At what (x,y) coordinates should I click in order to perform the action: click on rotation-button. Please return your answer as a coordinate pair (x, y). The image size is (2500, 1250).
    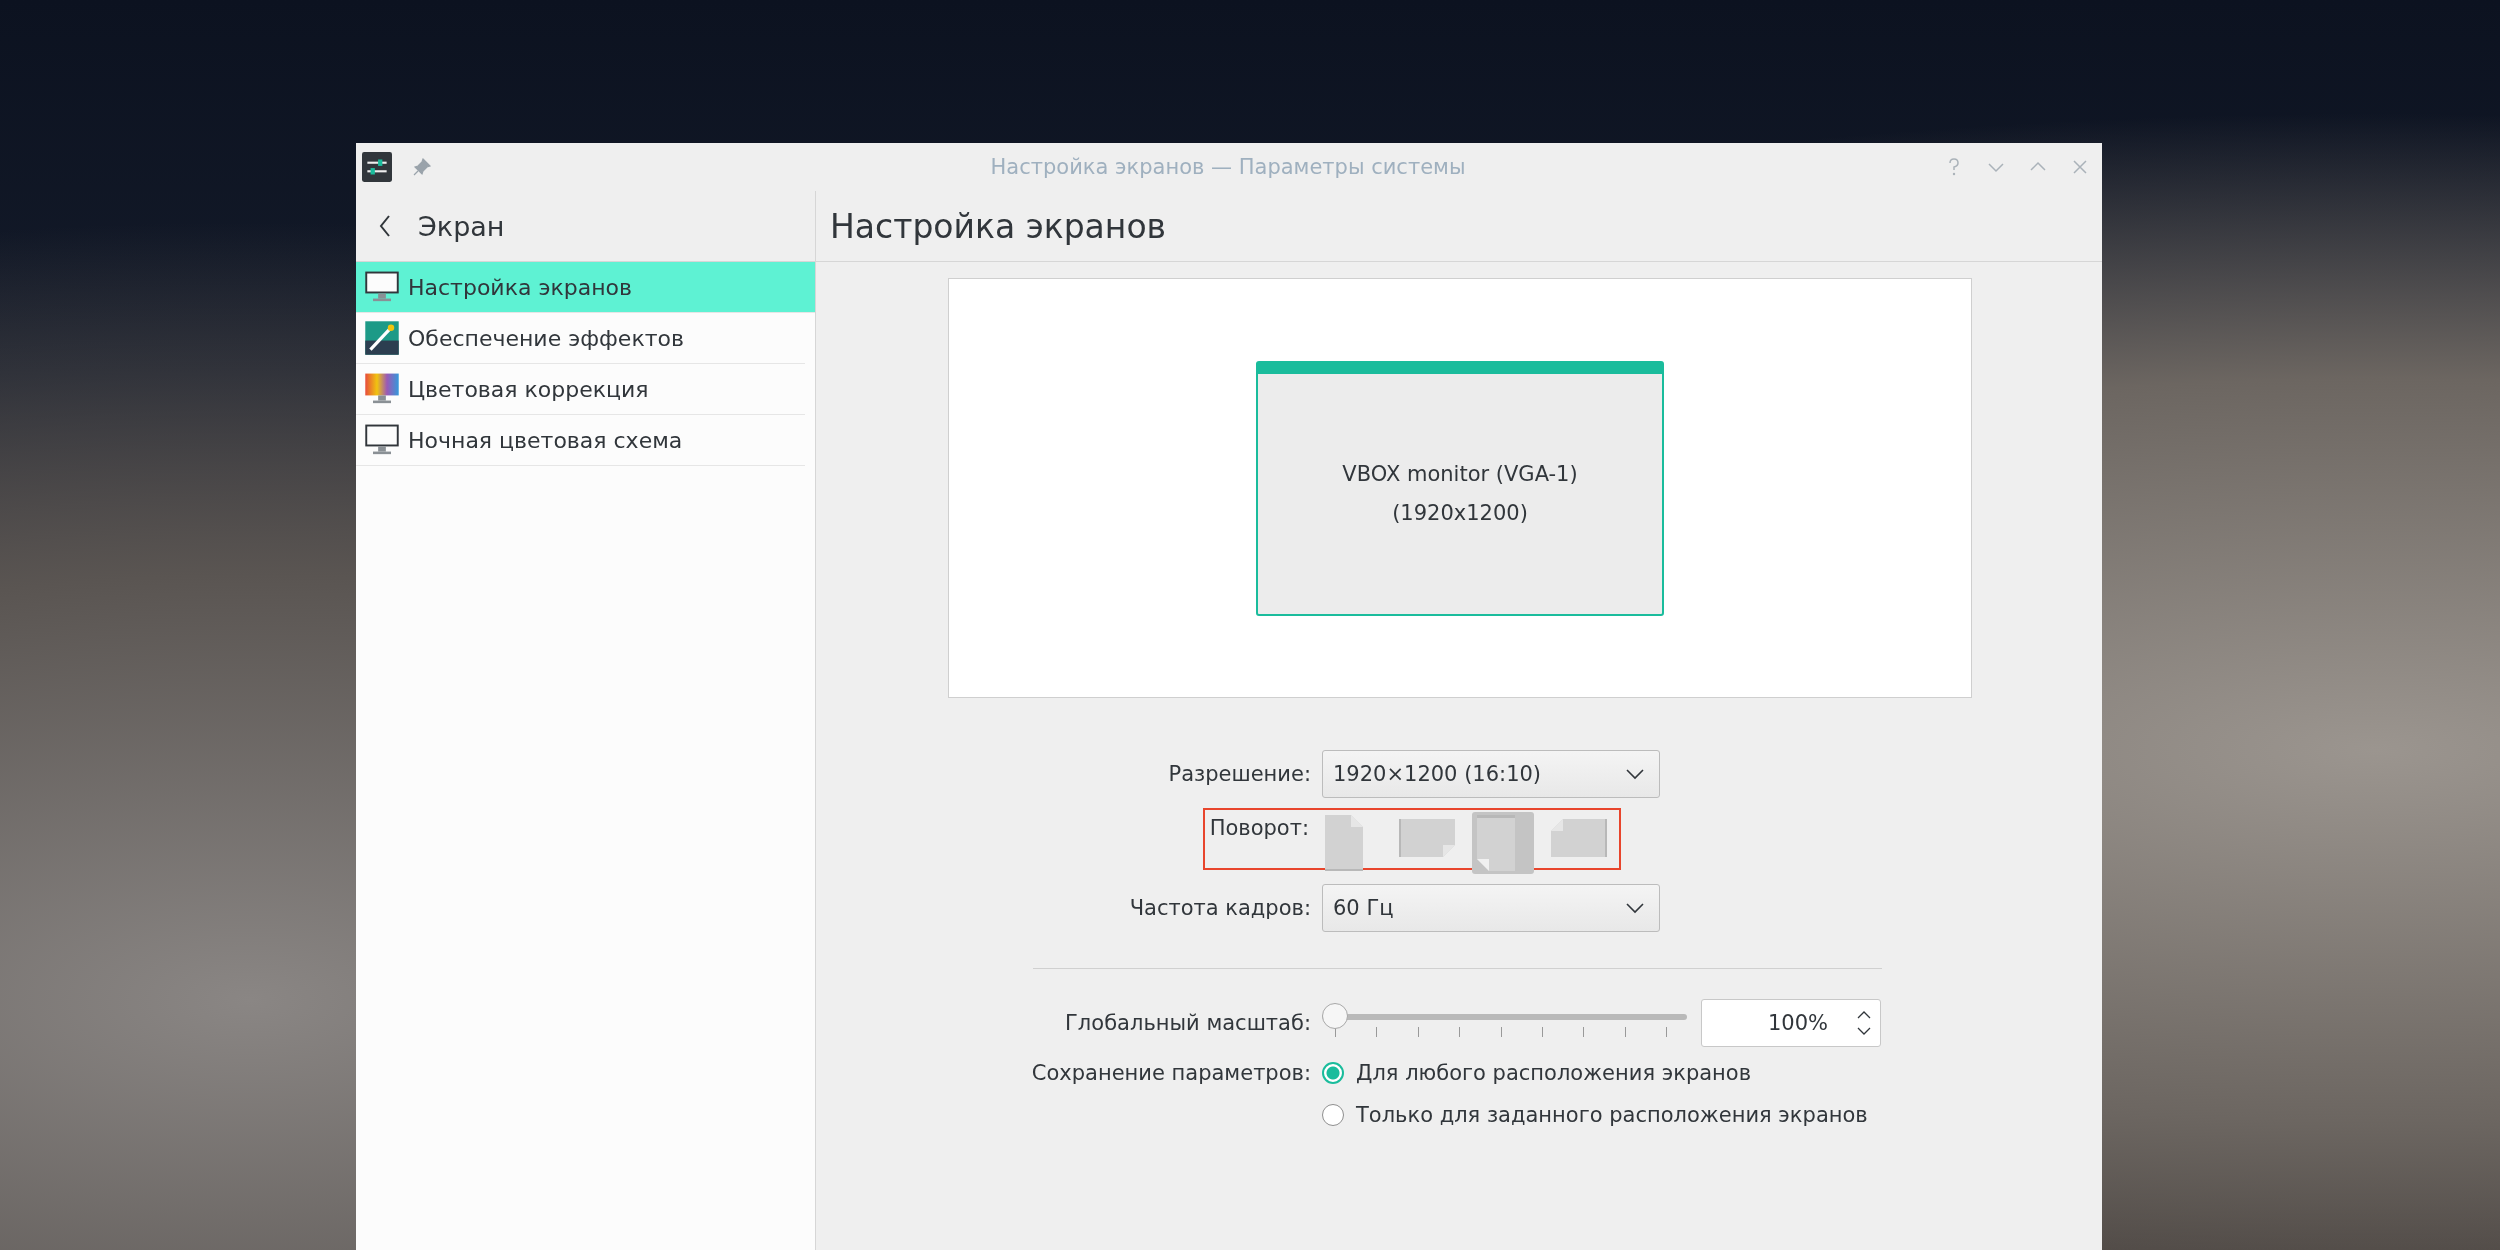
    Looking at the image, I should click on (1503, 843).